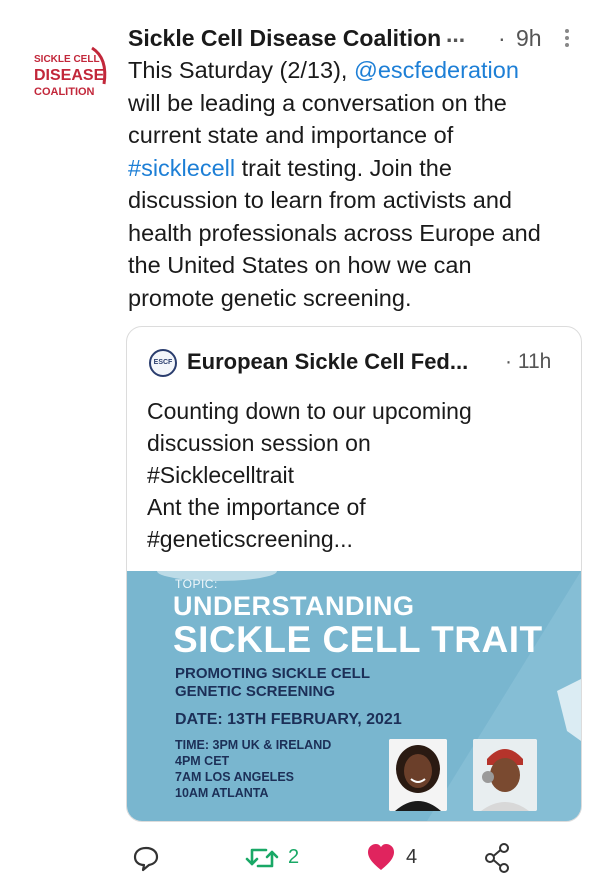 This screenshot has height=888, width=600. I want to click on tweet-line: promote genetic screening., so click(270, 297).